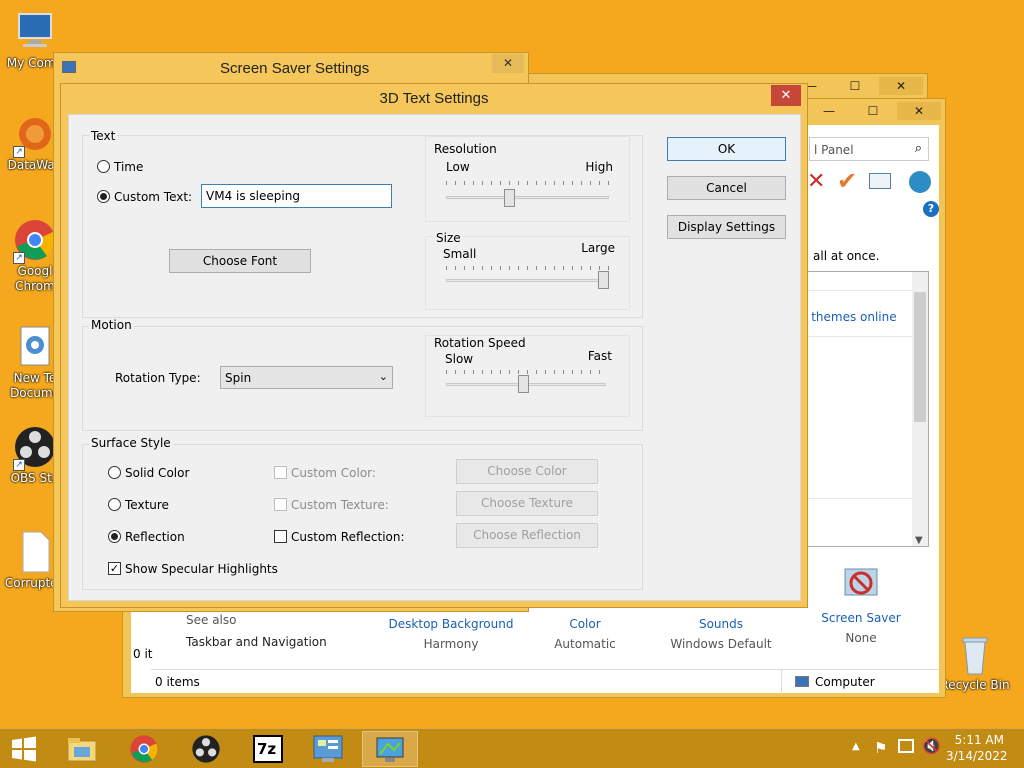  What do you see at coordinates (114, 536) in the screenshot?
I see `reflection-radio` at bounding box center [114, 536].